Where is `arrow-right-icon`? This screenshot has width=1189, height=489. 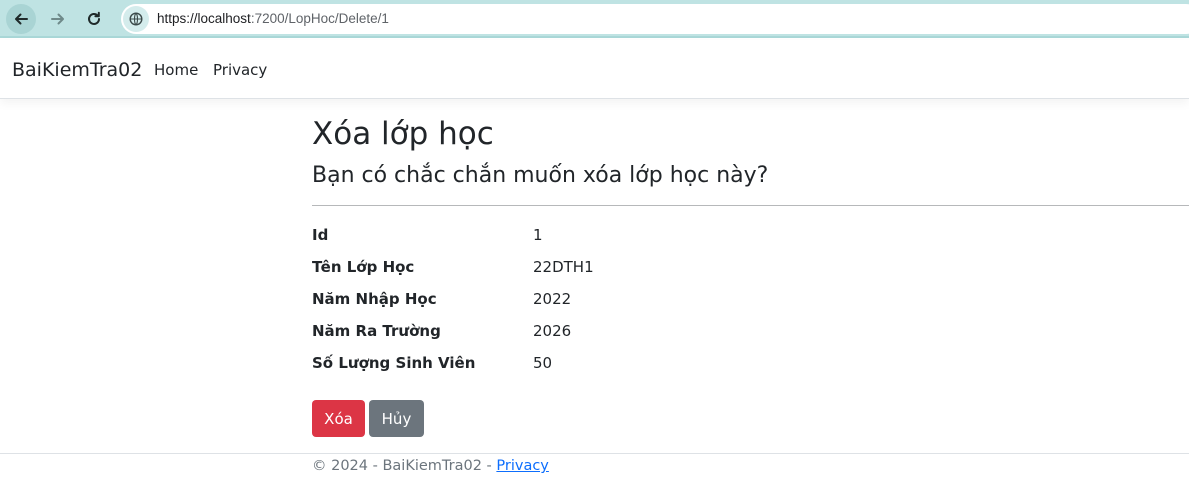
arrow-right-icon is located at coordinates (57, 19).